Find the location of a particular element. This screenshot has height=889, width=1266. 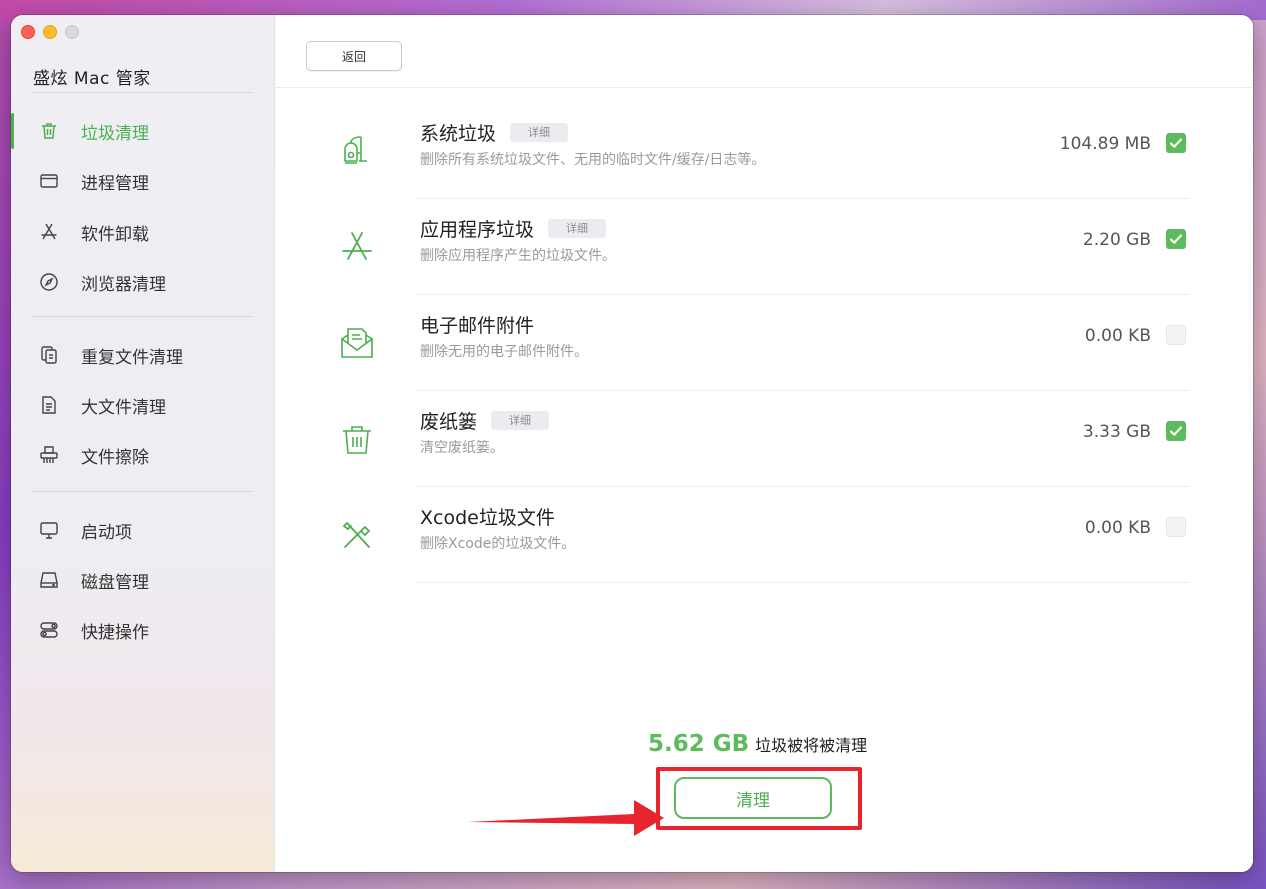

cleanup-amount: 5.62 GB is located at coordinates (699, 744).